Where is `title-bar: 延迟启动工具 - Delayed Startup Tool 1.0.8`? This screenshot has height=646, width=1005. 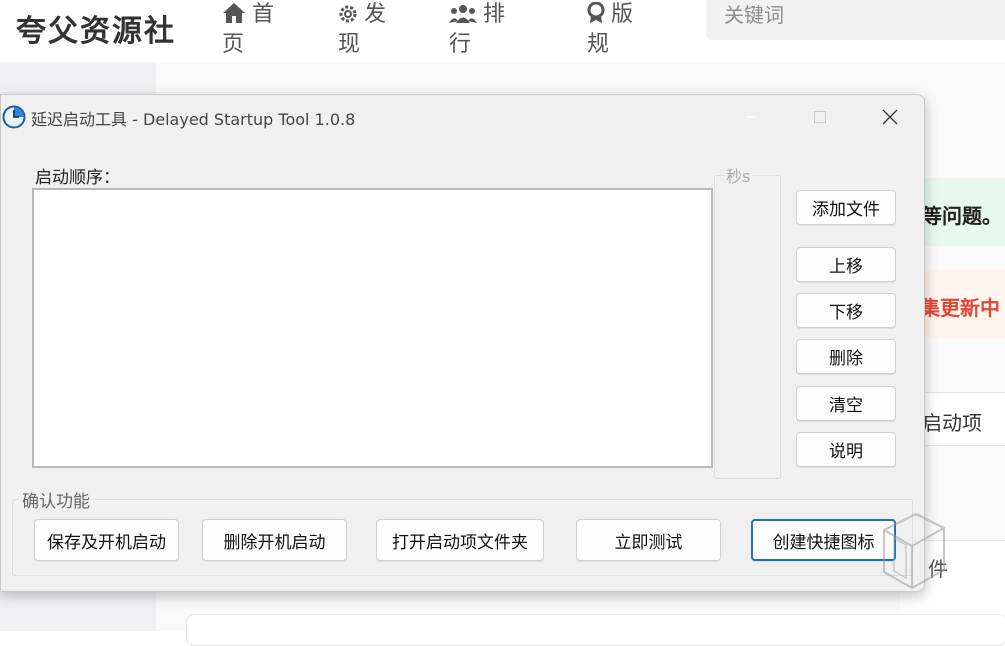 title-bar: 延迟启动工具 - Delayed Startup Tool 1.0.8 is located at coordinates (462, 117).